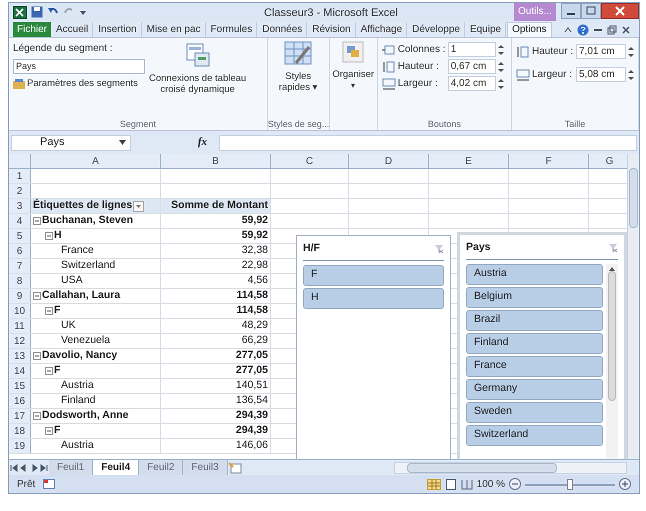  What do you see at coordinates (20, 371) in the screenshot?
I see `row-header: 14` at bounding box center [20, 371].